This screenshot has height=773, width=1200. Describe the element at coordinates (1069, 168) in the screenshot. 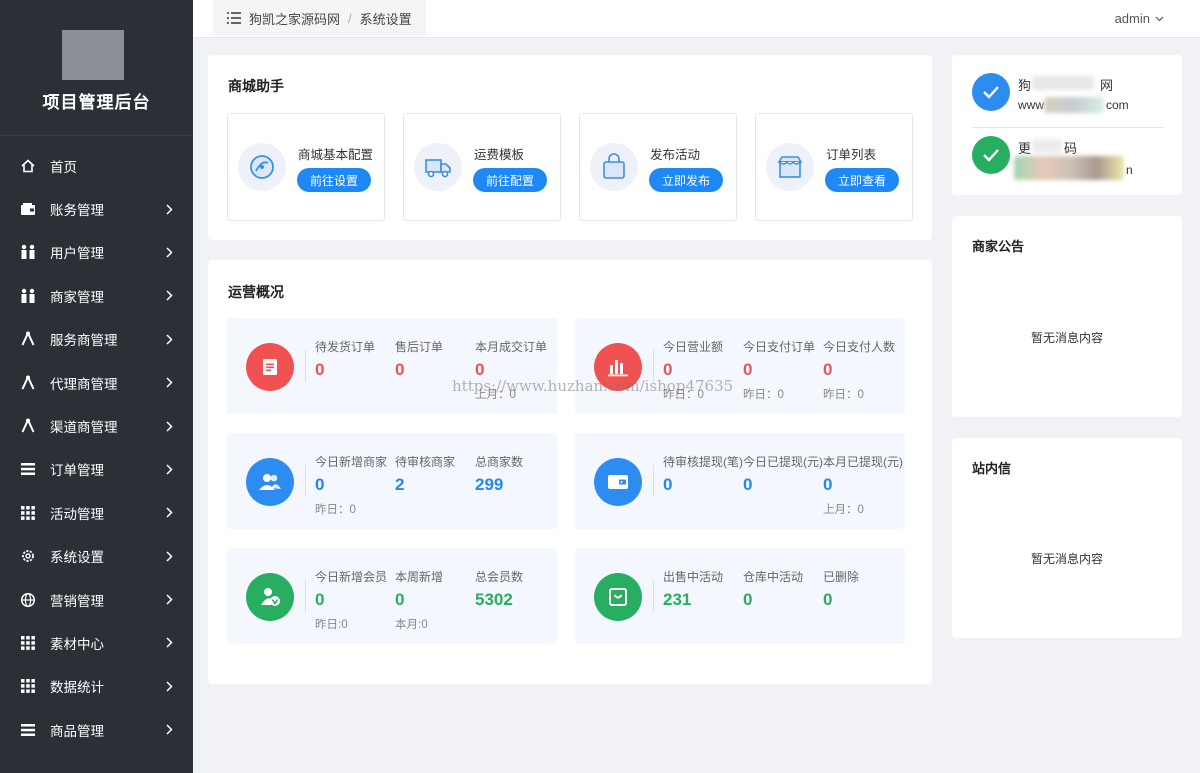

I see `blurred-url` at that location.